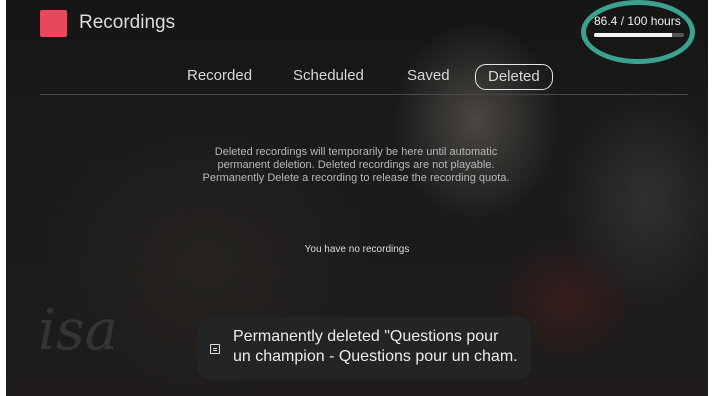 This screenshot has width=714, height=396. What do you see at coordinates (78, 330) in the screenshot?
I see `background-watermark-logo: isa` at bounding box center [78, 330].